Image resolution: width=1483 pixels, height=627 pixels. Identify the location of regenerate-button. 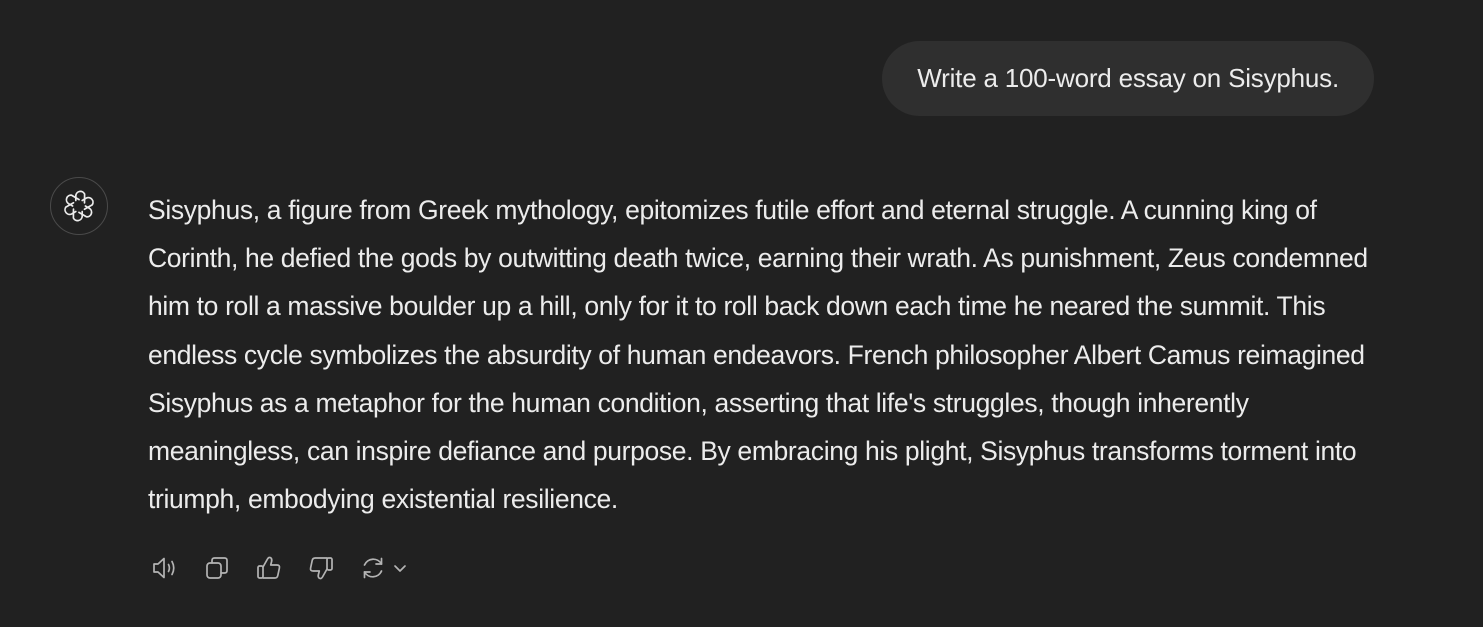
(382, 568).